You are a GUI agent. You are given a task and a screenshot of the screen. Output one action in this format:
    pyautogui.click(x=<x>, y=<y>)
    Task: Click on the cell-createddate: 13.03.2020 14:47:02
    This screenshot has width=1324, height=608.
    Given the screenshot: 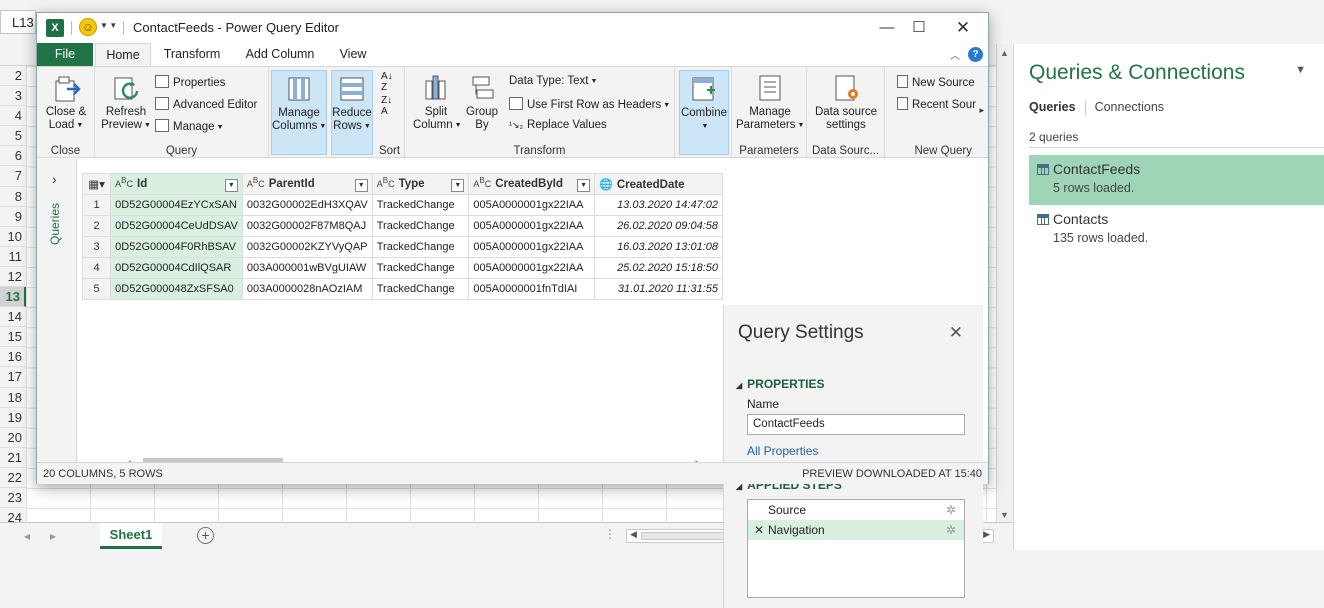 What is the action you would take?
    pyautogui.click(x=658, y=205)
    